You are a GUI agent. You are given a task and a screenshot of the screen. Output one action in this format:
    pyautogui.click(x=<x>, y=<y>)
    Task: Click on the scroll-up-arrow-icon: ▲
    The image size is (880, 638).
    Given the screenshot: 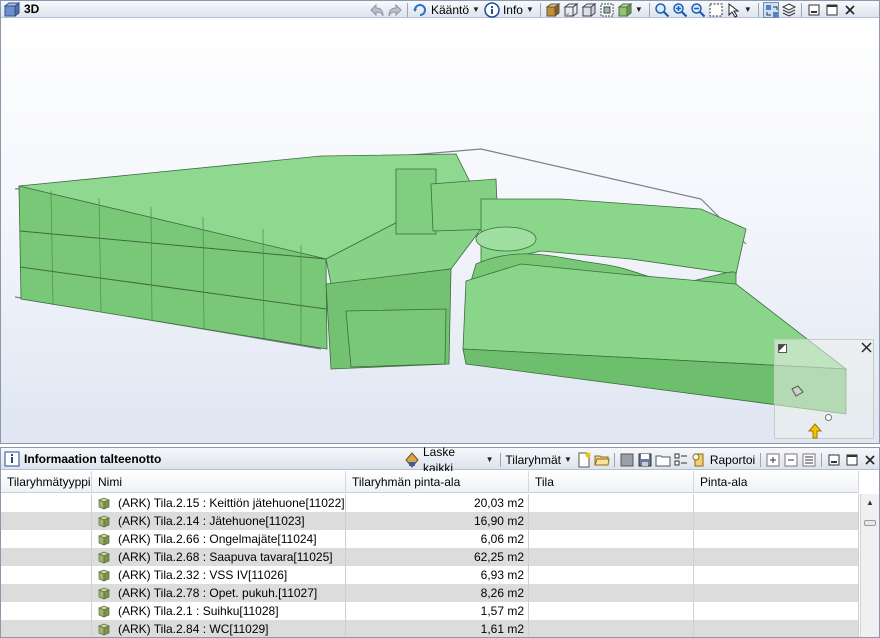 What is the action you would take?
    pyautogui.click(x=870, y=502)
    